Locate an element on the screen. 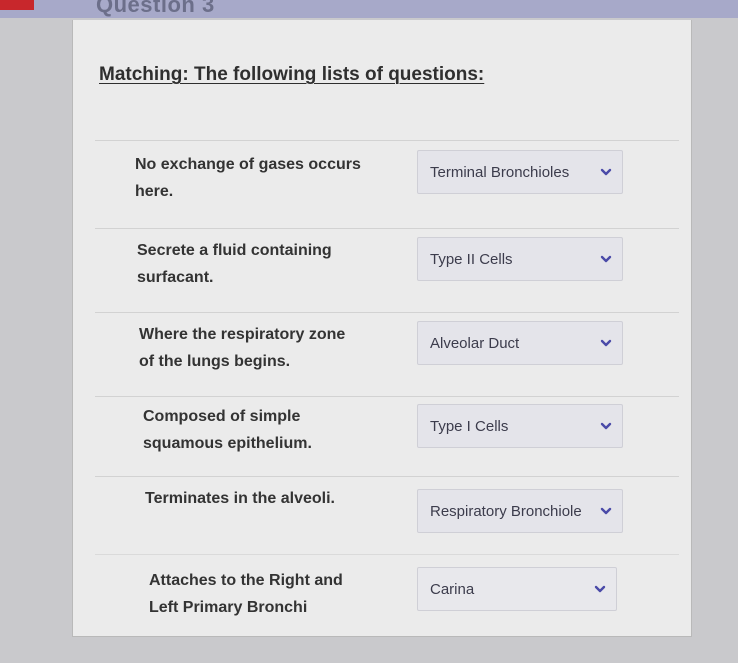 This screenshot has width=738, height=663. answer-dropdown: Alveolar Duct is located at coordinates (520, 343).